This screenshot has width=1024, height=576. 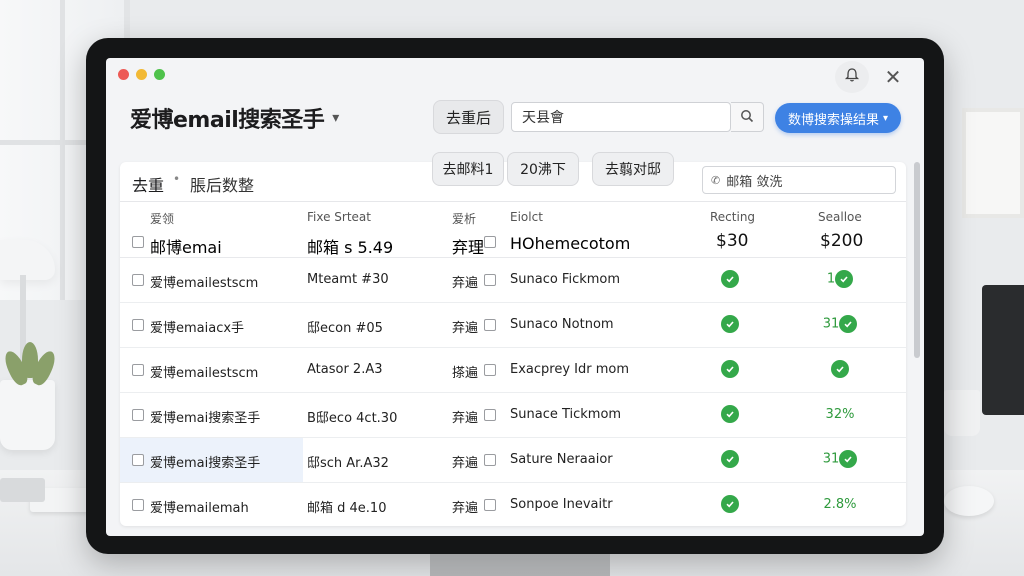 What do you see at coordinates (543, 169) in the screenshot?
I see `page-size-button: 20沸下` at bounding box center [543, 169].